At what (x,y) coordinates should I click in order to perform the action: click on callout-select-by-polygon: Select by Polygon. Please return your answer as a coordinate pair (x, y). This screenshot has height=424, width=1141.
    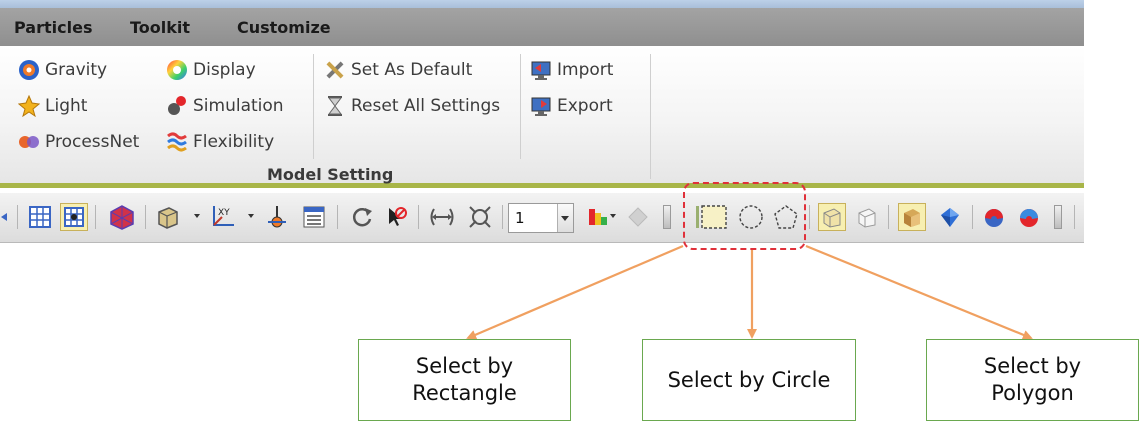
    Looking at the image, I should click on (1032, 380).